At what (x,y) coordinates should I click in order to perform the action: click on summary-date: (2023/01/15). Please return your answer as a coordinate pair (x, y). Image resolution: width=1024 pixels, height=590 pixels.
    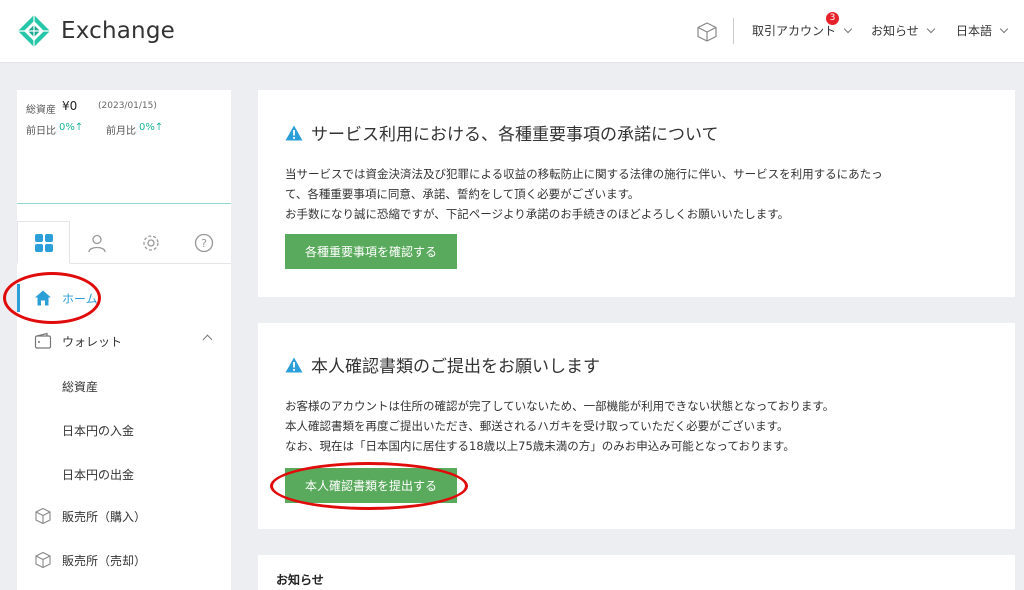
    Looking at the image, I should click on (127, 106).